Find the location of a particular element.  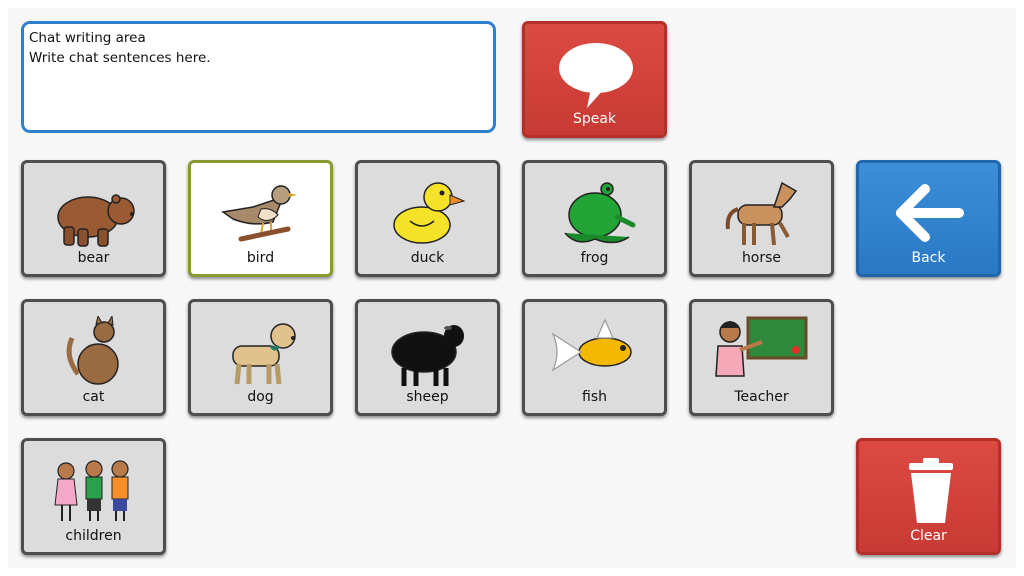

horse-icon is located at coordinates (761, 213).